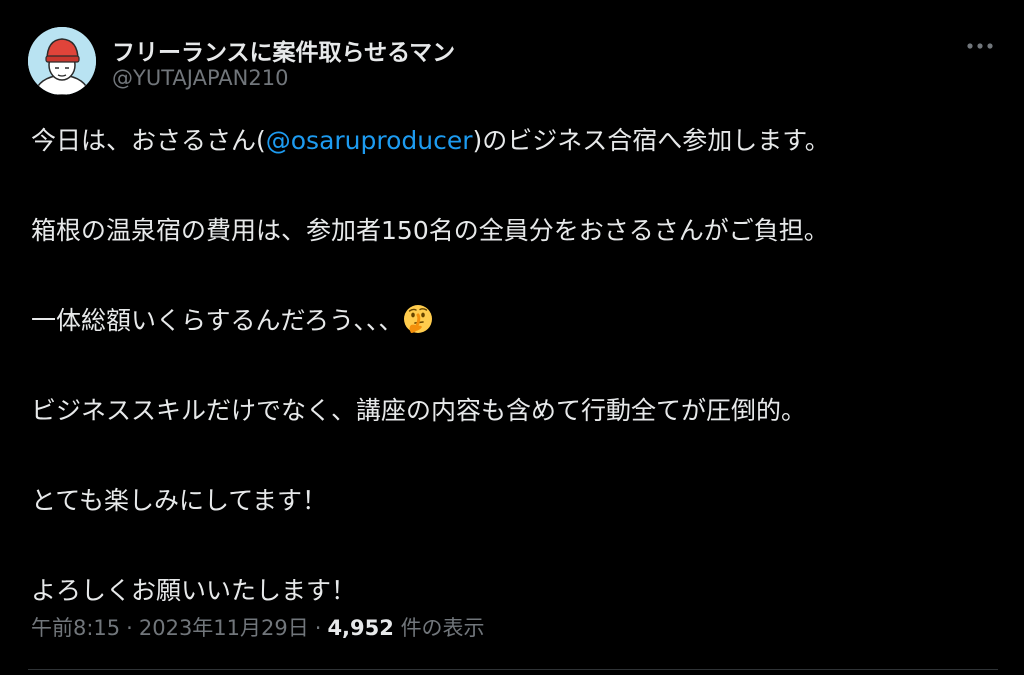 The width and height of the screenshot is (1024, 675). I want to click on tweet-paragraph-4: ビジネススキルだけでなく、講座の内容も含めて行動全てが圧倒的。, so click(419, 410).